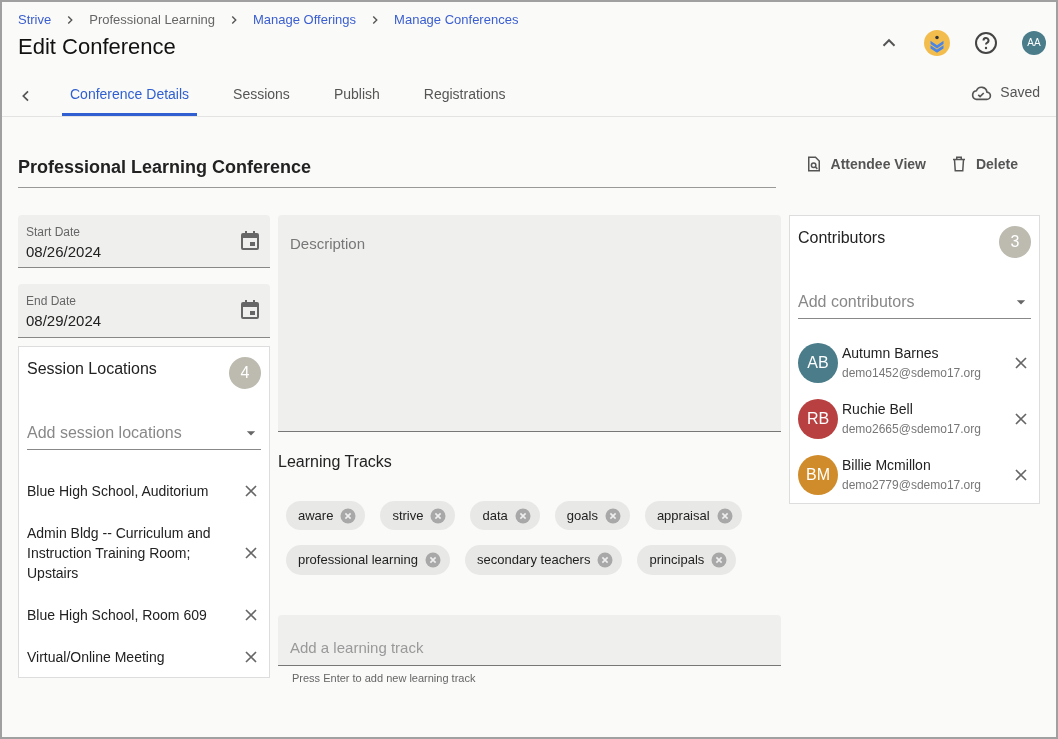 Image resolution: width=1058 pixels, height=739 pixels. Describe the element at coordinates (529, 323) in the screenshot. I see `description-field: Description` at that location.